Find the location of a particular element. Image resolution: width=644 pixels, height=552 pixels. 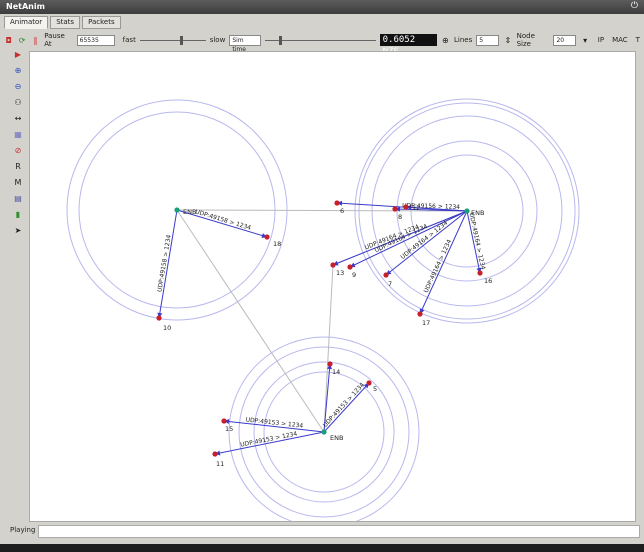

node-label: 6 is located at coordinates (342, 211).